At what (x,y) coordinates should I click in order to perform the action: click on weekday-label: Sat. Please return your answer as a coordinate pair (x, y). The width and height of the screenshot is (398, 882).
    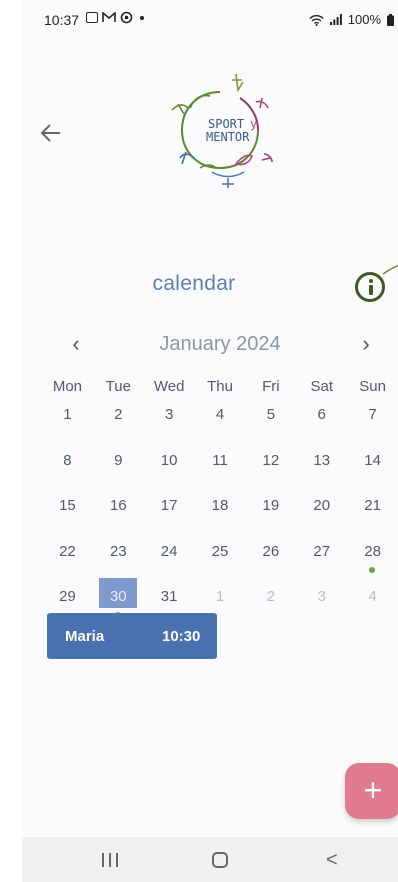
    Looking at the image, I should click on (321, 386).